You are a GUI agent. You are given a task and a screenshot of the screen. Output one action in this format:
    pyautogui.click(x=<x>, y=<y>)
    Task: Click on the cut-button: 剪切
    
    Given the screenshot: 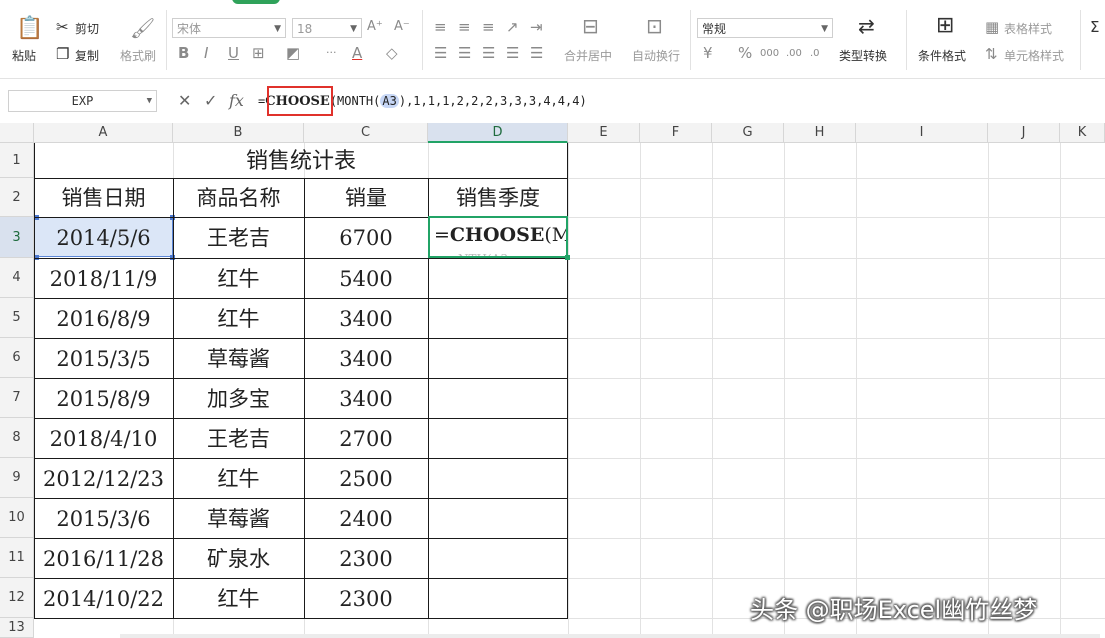 What is the action you would take?
    pyautogui.click(x=87, y=28)
    